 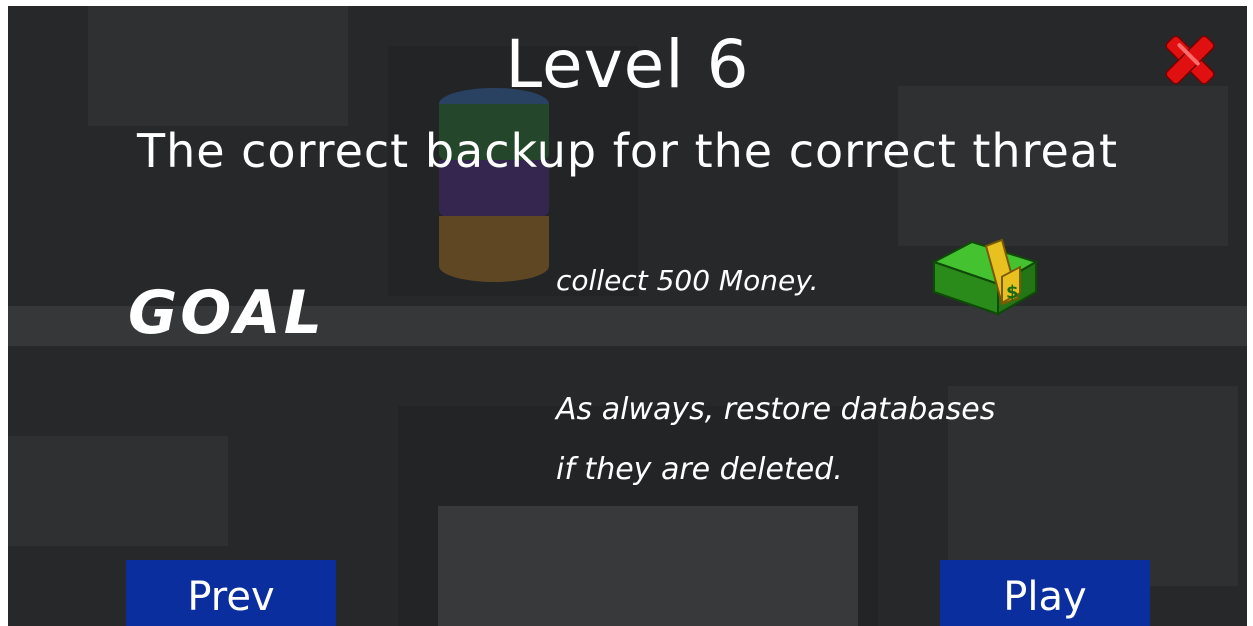 What do you see at coordinates (776, 409) in the screenshot?
I see `reminder-line-1: As always, restore databases` at bounding box center [776, 409].